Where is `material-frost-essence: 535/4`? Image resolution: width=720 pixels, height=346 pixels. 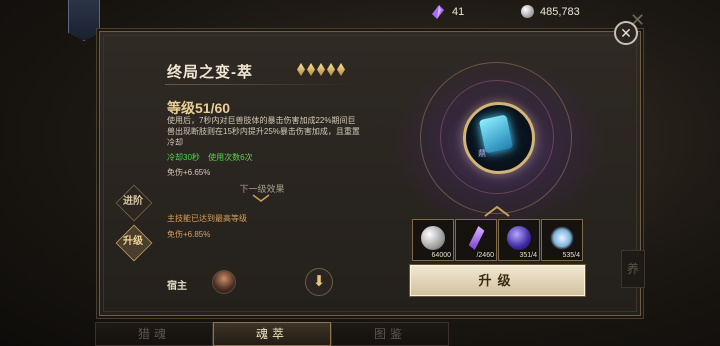
material-frost-essence: 535/4 is located at coordinates (562, 240).